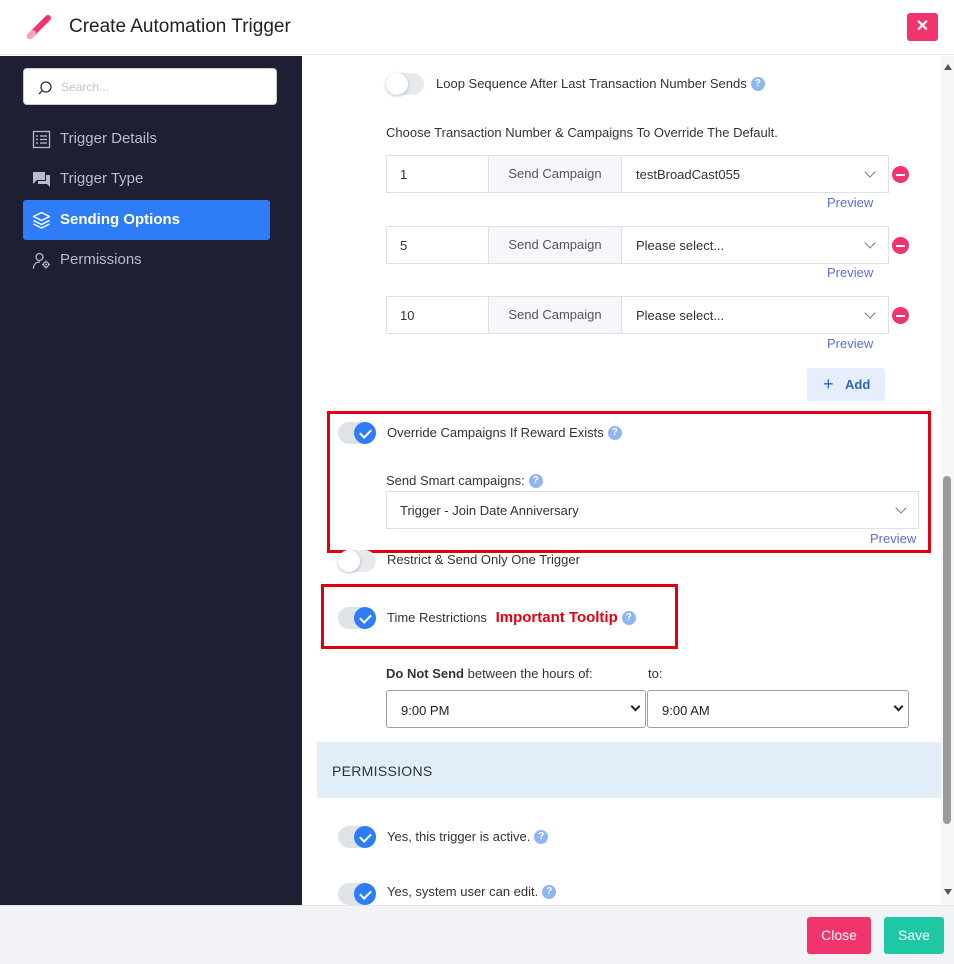  What do you see at coordinates (489, 510) in the screenshot?
I see `smart-campaign-value: Trigger - Join Date Anniversary` at bounding box center [489, 510].